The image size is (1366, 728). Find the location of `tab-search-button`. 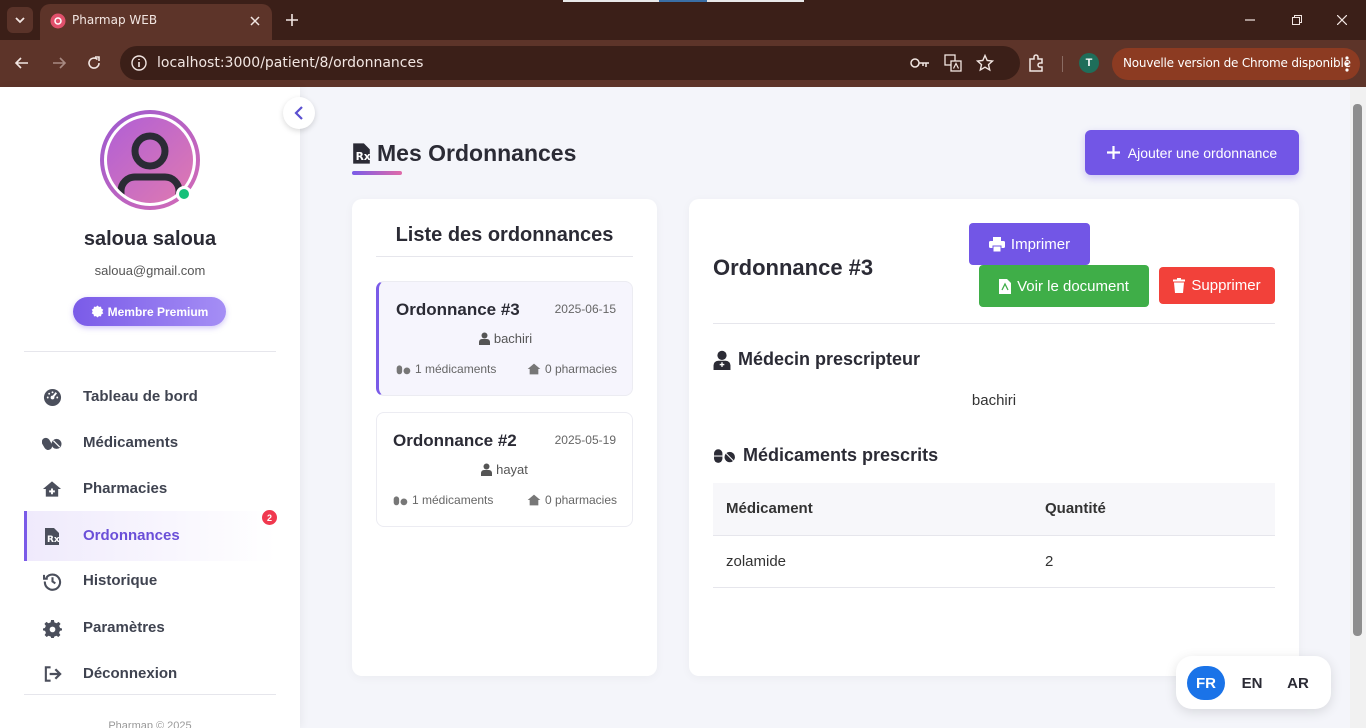

tab-search-button is located at coordinates (20, 20).